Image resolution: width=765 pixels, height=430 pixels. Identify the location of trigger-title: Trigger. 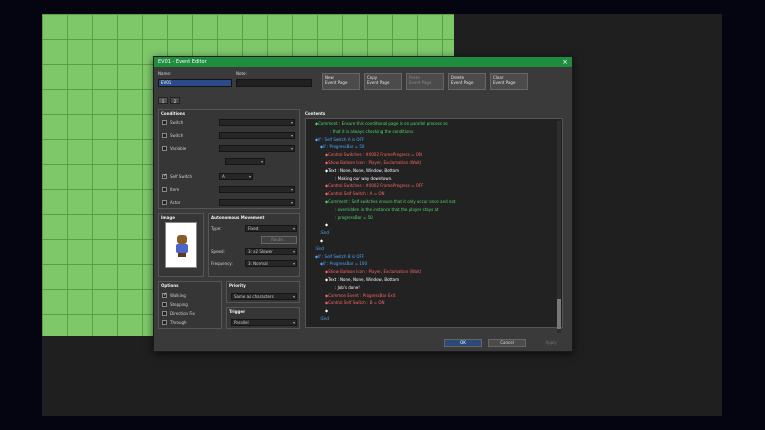
(237, 311).